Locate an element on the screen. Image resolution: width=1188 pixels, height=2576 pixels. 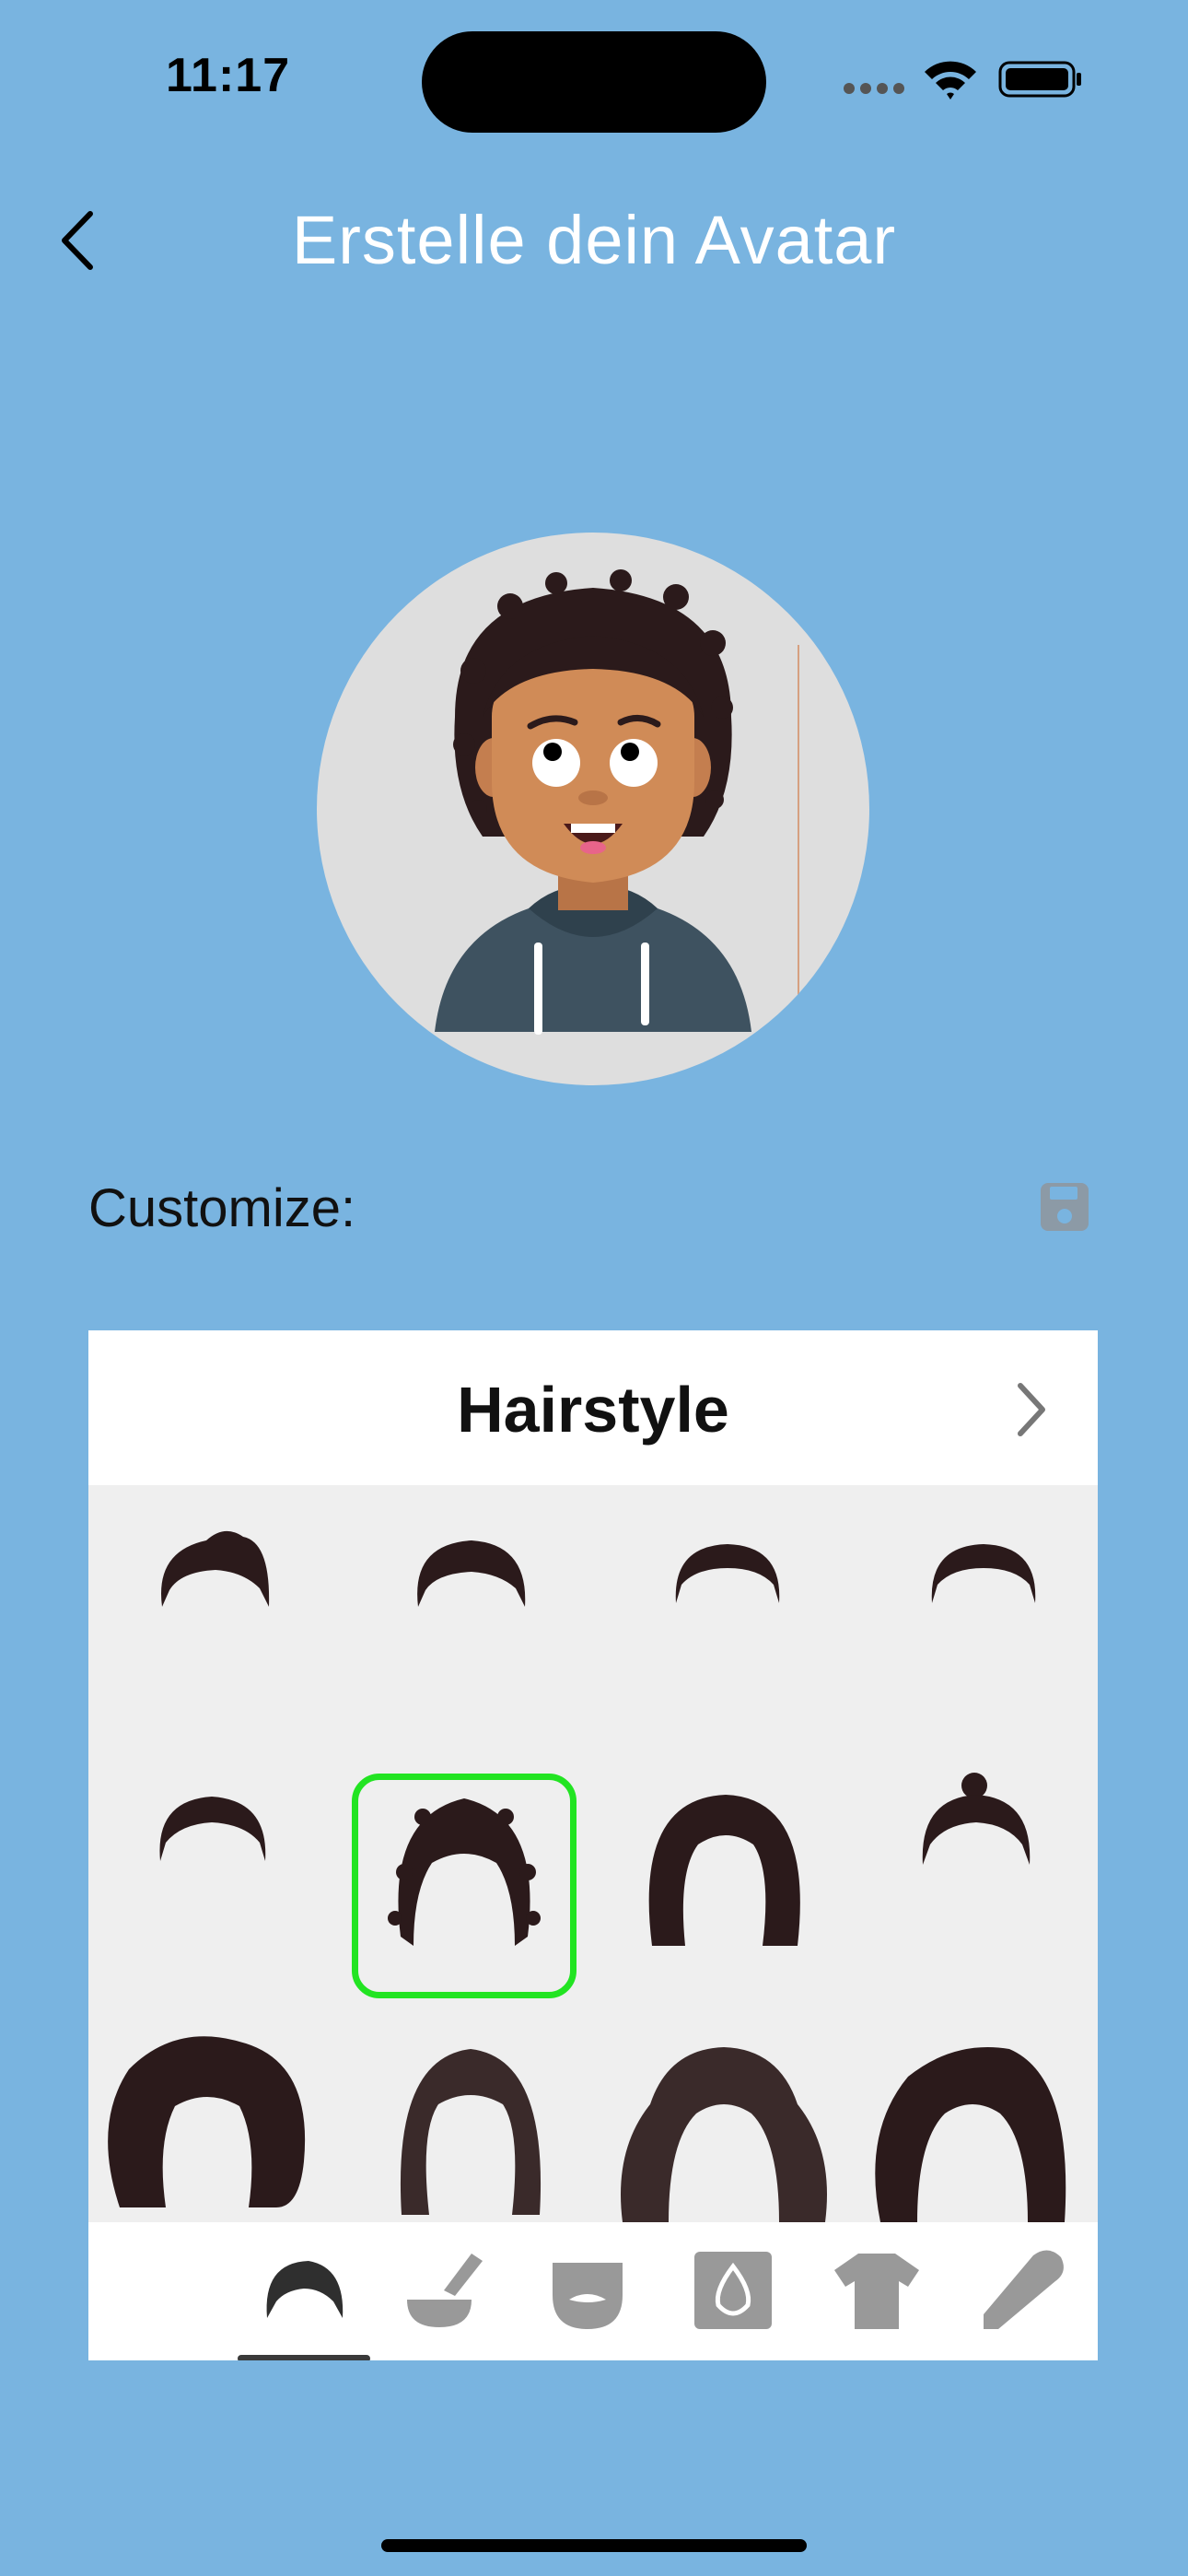
customize-label: Customize: is located at coordinates (222, 1208).